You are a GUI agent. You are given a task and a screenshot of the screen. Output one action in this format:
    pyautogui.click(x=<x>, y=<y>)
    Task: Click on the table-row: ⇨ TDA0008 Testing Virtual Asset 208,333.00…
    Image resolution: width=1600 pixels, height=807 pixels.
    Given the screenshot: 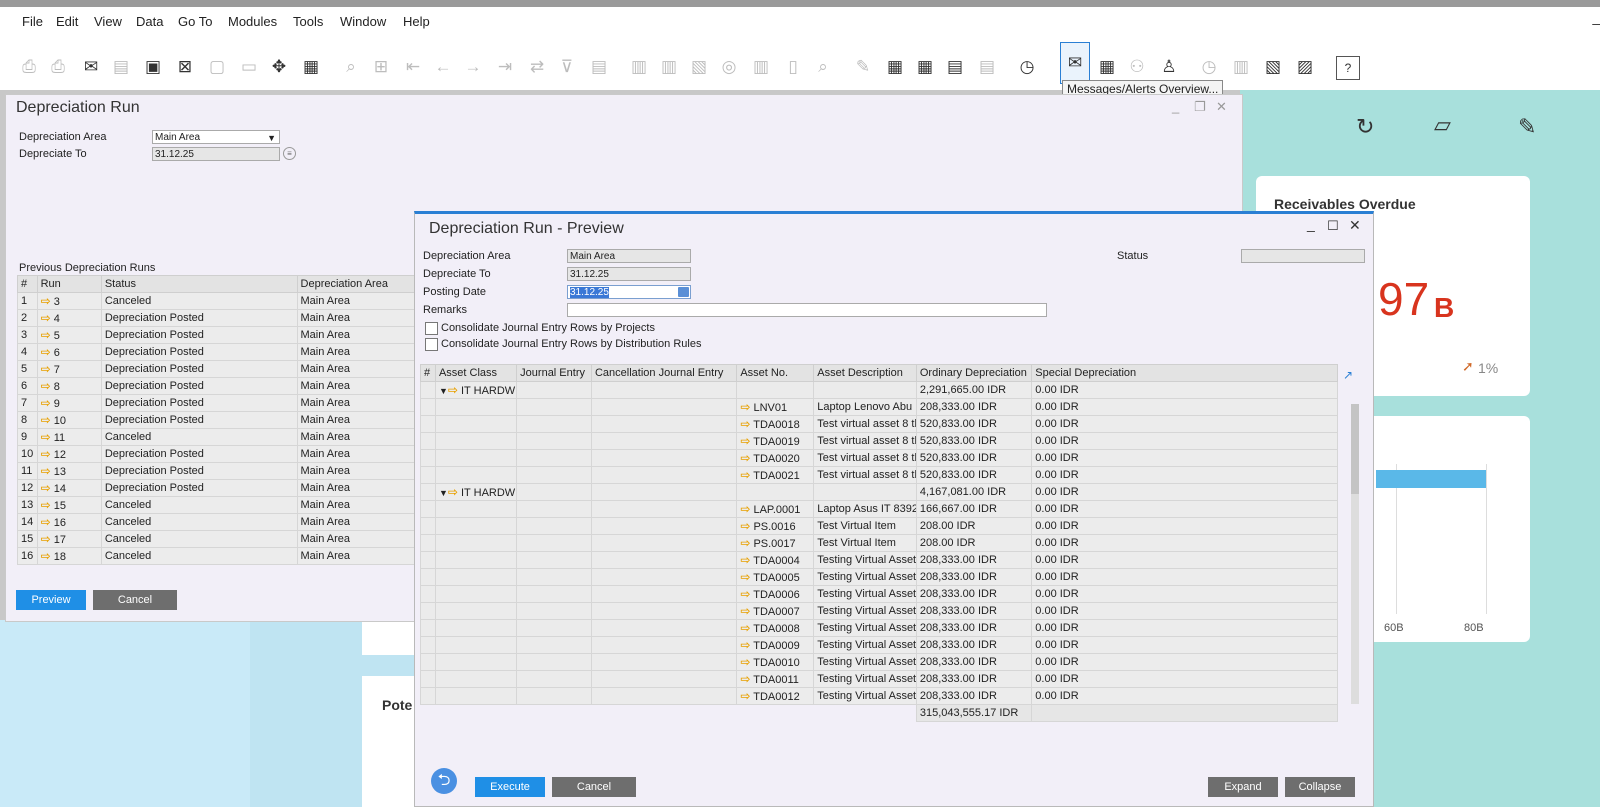 What is the action you would take?
    pyautogui.click(x=879, y=628)
    